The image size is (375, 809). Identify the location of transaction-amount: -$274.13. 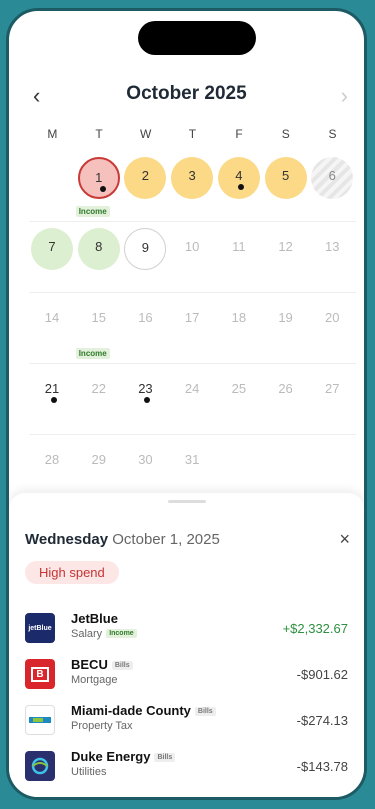
(322, 720).